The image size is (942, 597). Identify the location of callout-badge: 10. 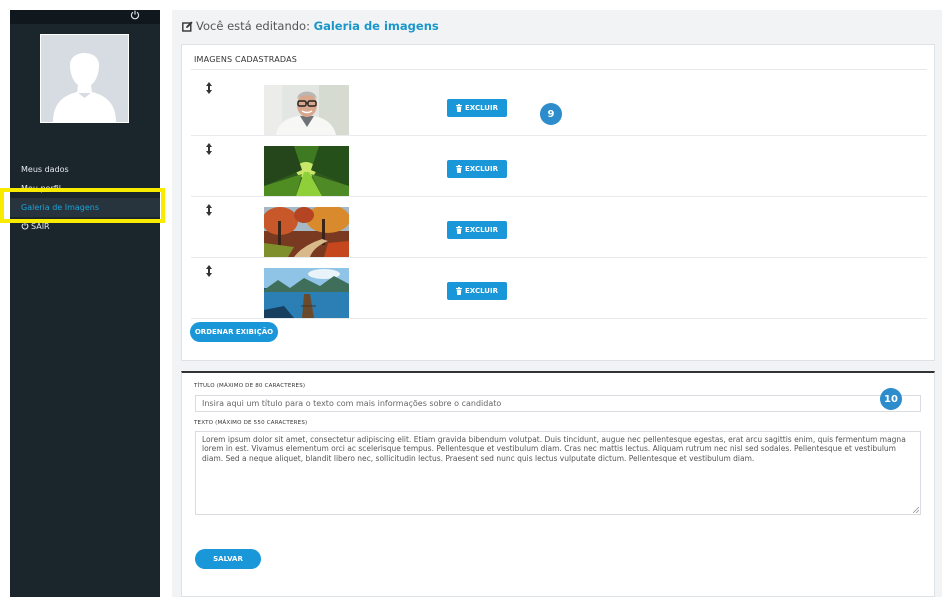
(891, 399).